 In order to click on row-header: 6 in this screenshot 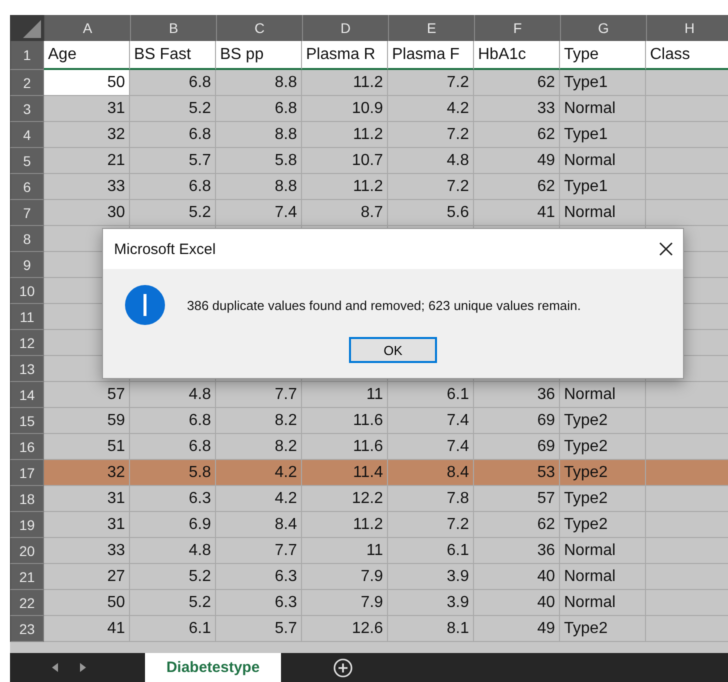, I will do `click(27, 187)`.